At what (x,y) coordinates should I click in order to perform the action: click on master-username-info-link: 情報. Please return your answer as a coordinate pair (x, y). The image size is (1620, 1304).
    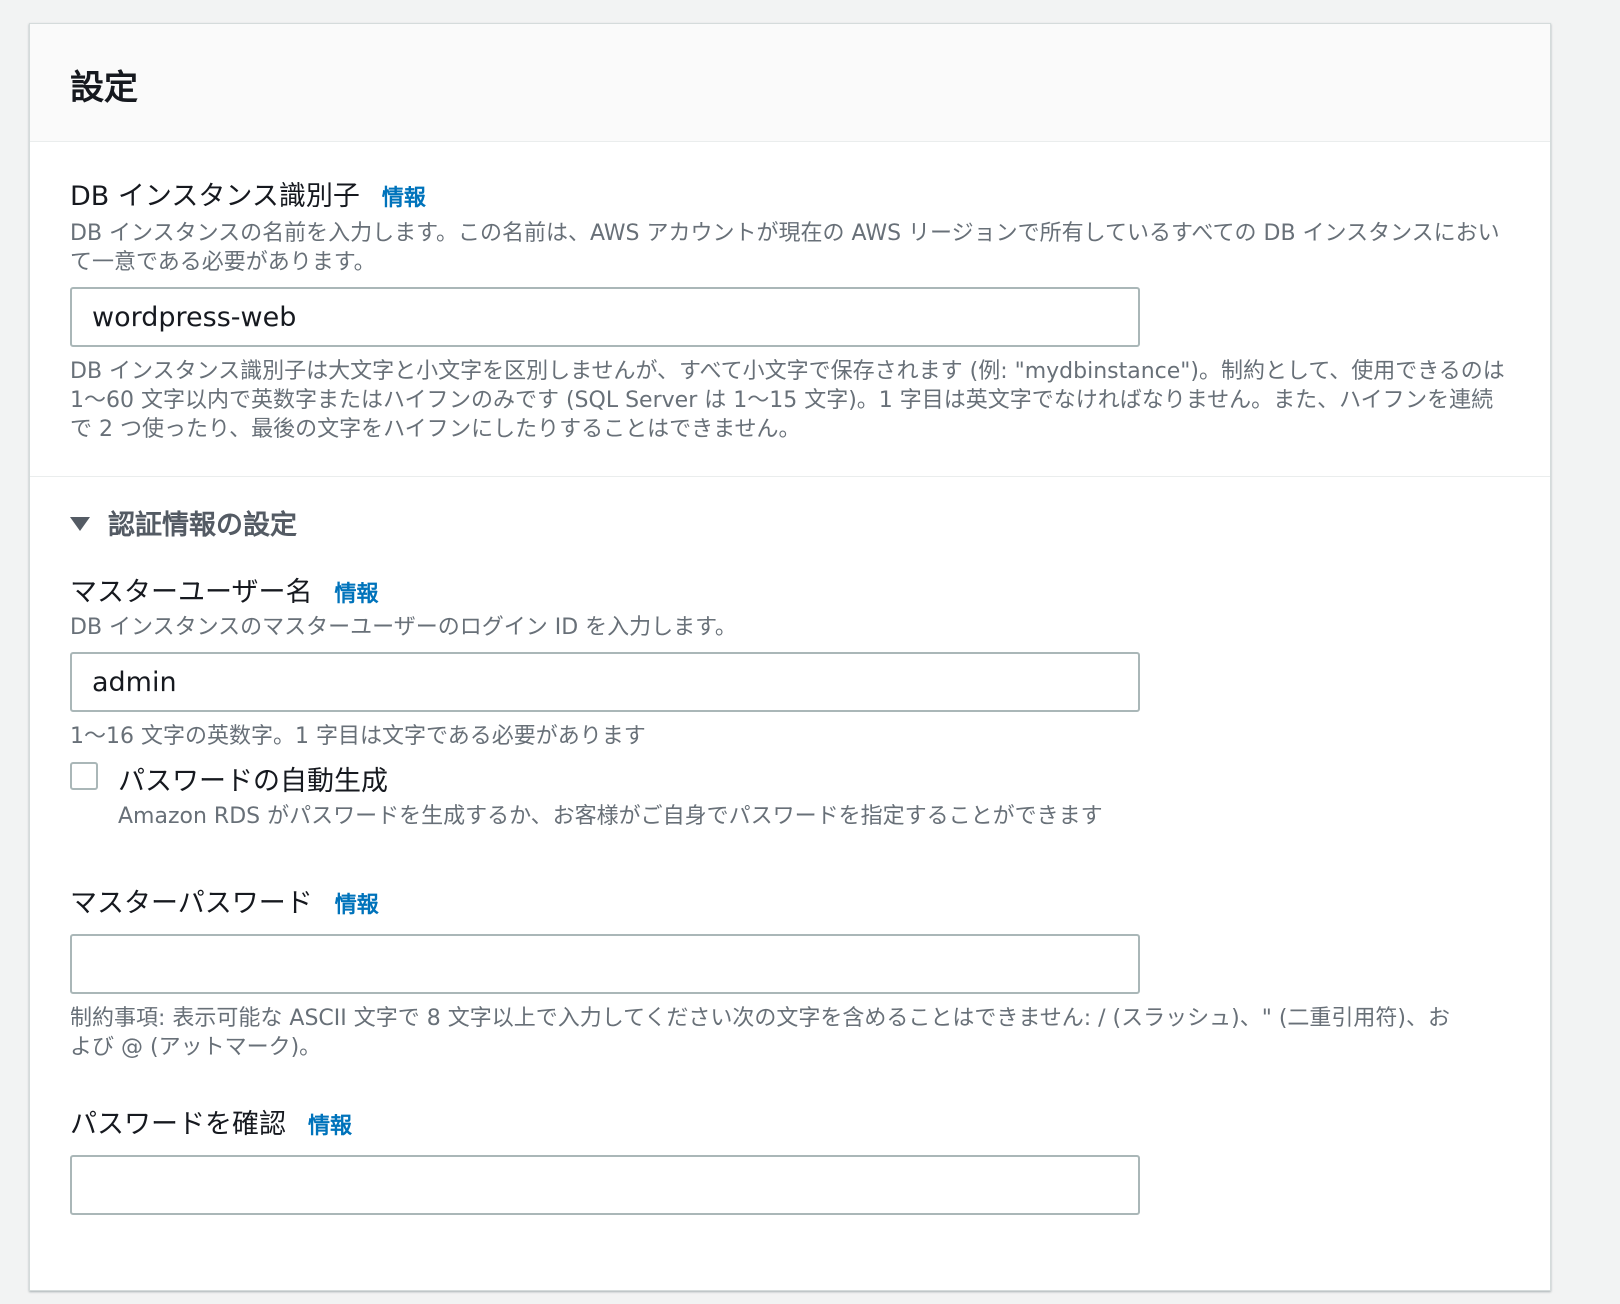
    Looking at the image, I should click on (356, 592).